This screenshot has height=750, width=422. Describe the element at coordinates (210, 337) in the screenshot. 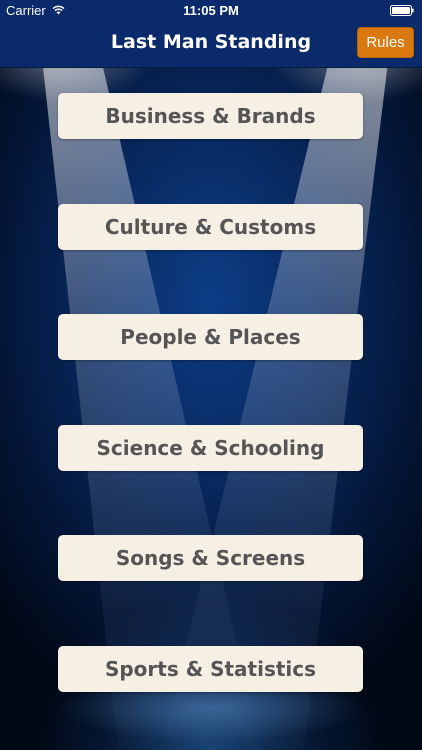

I see `category-people-places-button: People & Places` at that location.